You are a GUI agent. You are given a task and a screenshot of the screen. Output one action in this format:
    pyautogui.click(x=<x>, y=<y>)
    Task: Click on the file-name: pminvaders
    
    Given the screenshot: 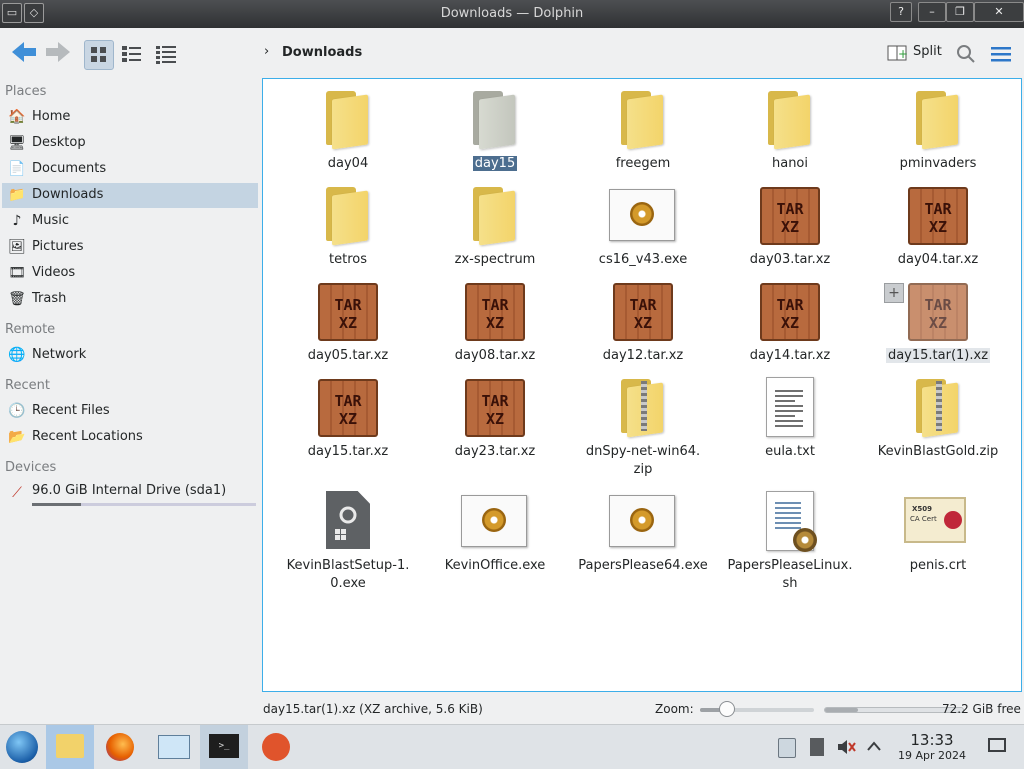 What is the action you would take?
    pyautogui.click(x=938, y=163)
    